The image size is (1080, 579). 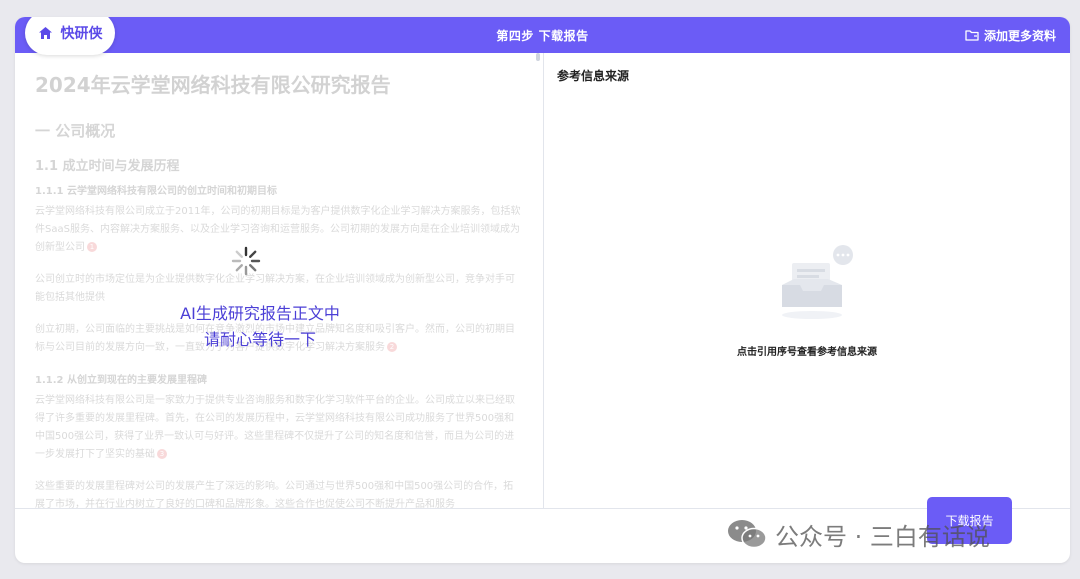 What do you see at coordinates (81, 34) in the screenshot?
I see `brand-name: 快研侠` at bounding box center [81, 34].